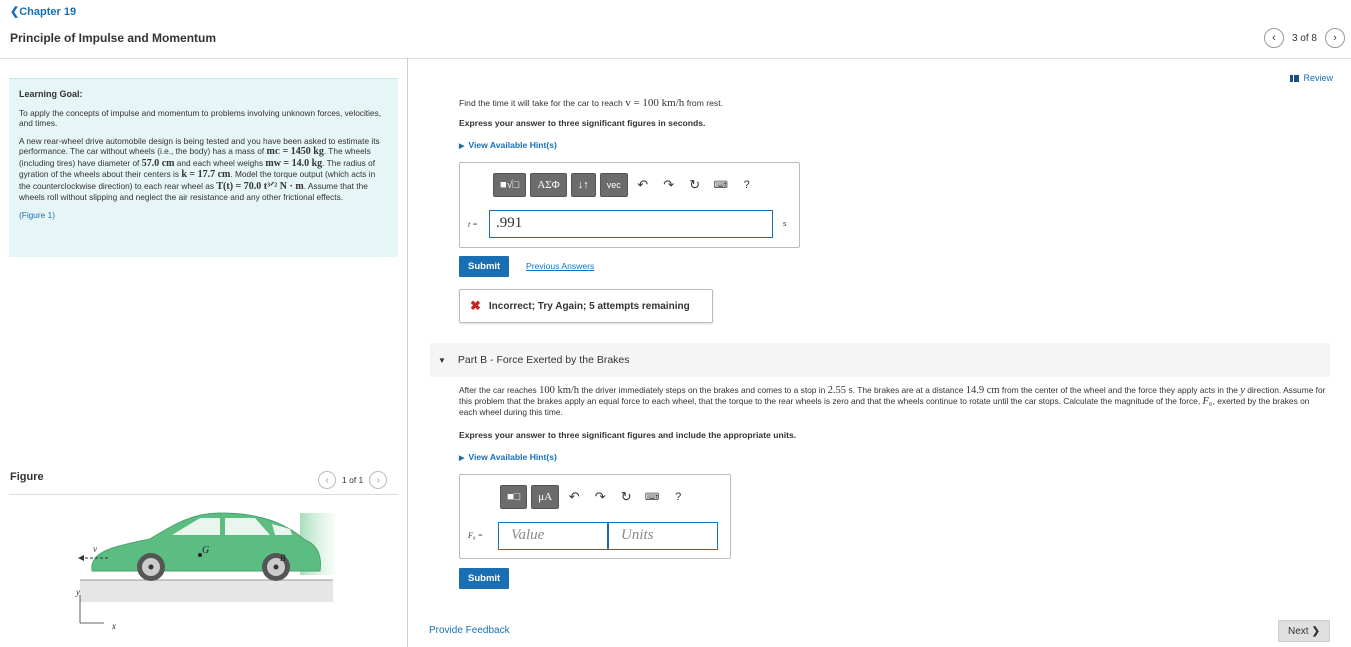 This screenshot has height=647, width=1351. I want to click on label-x: x, so click(113, 626).